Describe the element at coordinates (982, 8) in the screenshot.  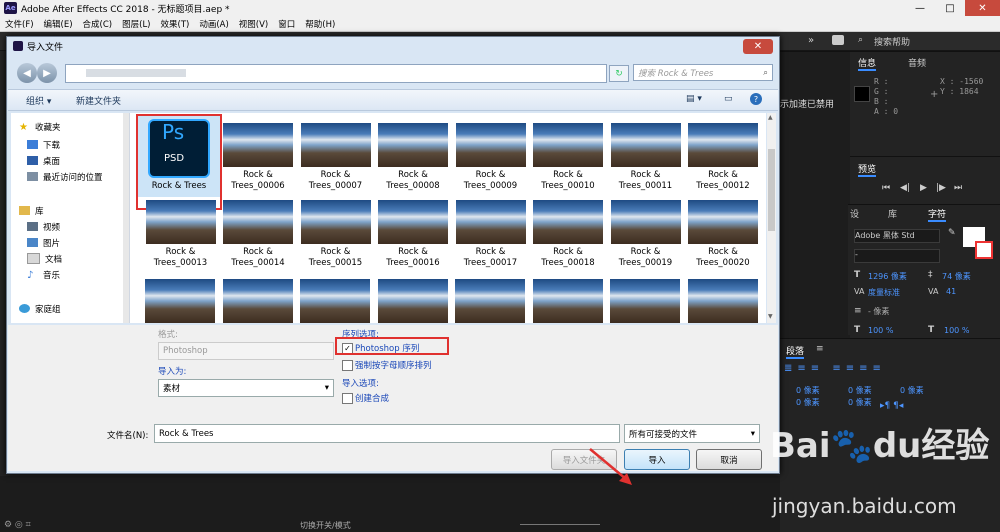
I see `close-app-button: ✕` at that location.